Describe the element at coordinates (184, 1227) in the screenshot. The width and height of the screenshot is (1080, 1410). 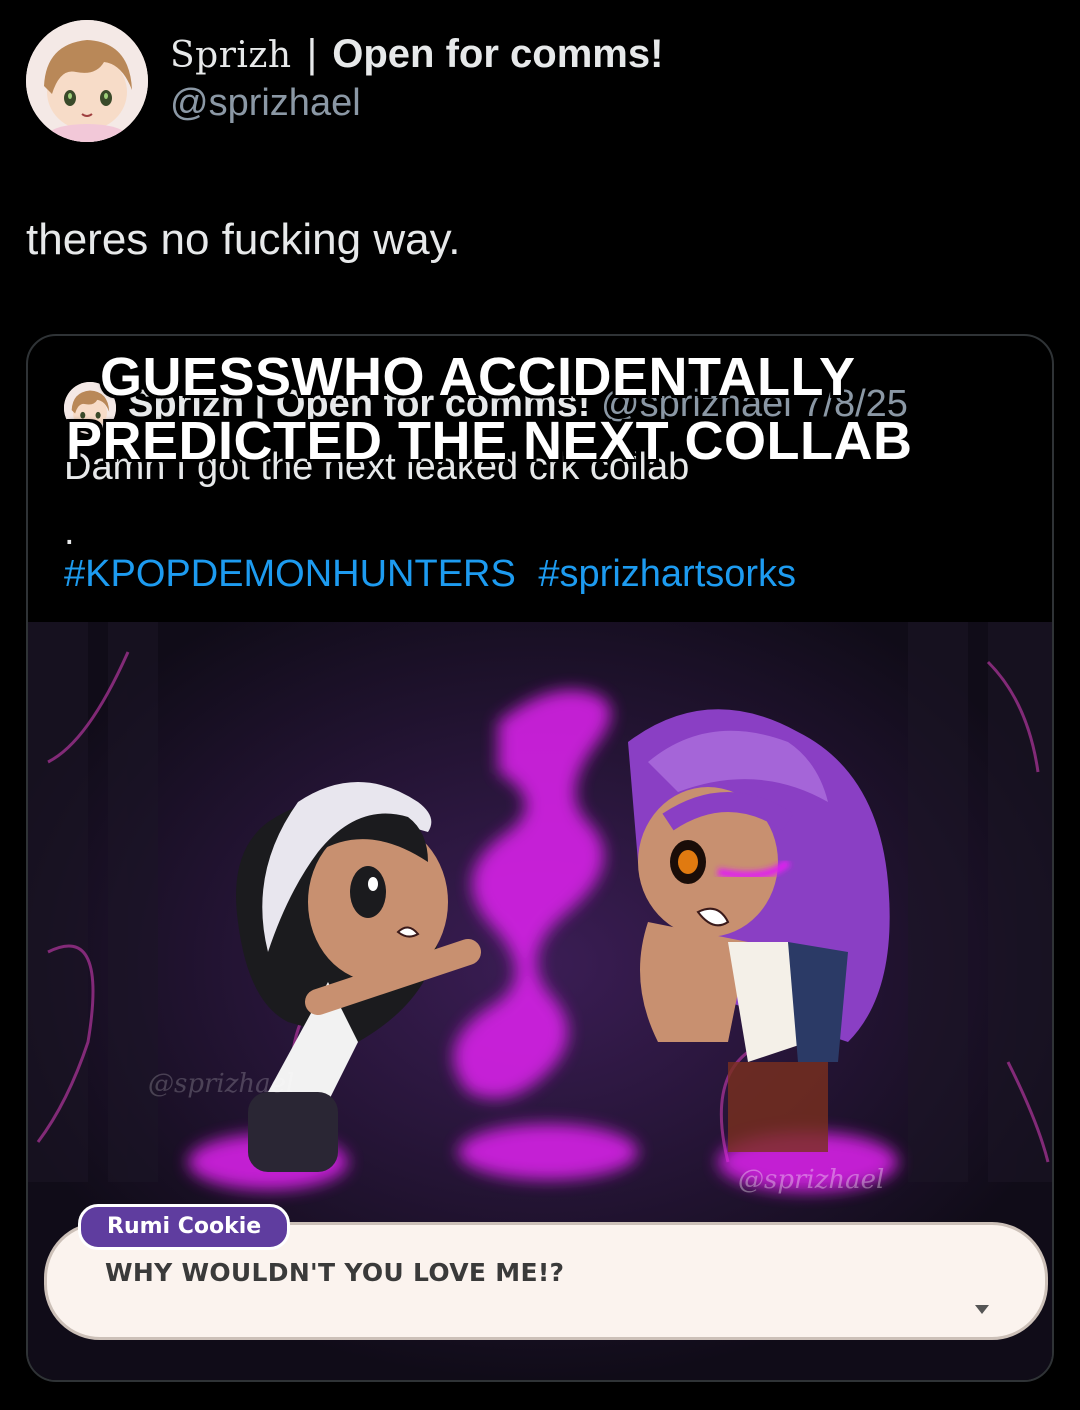
I see `dialogue-speaker-tag: Rumi Cookie` at that location.